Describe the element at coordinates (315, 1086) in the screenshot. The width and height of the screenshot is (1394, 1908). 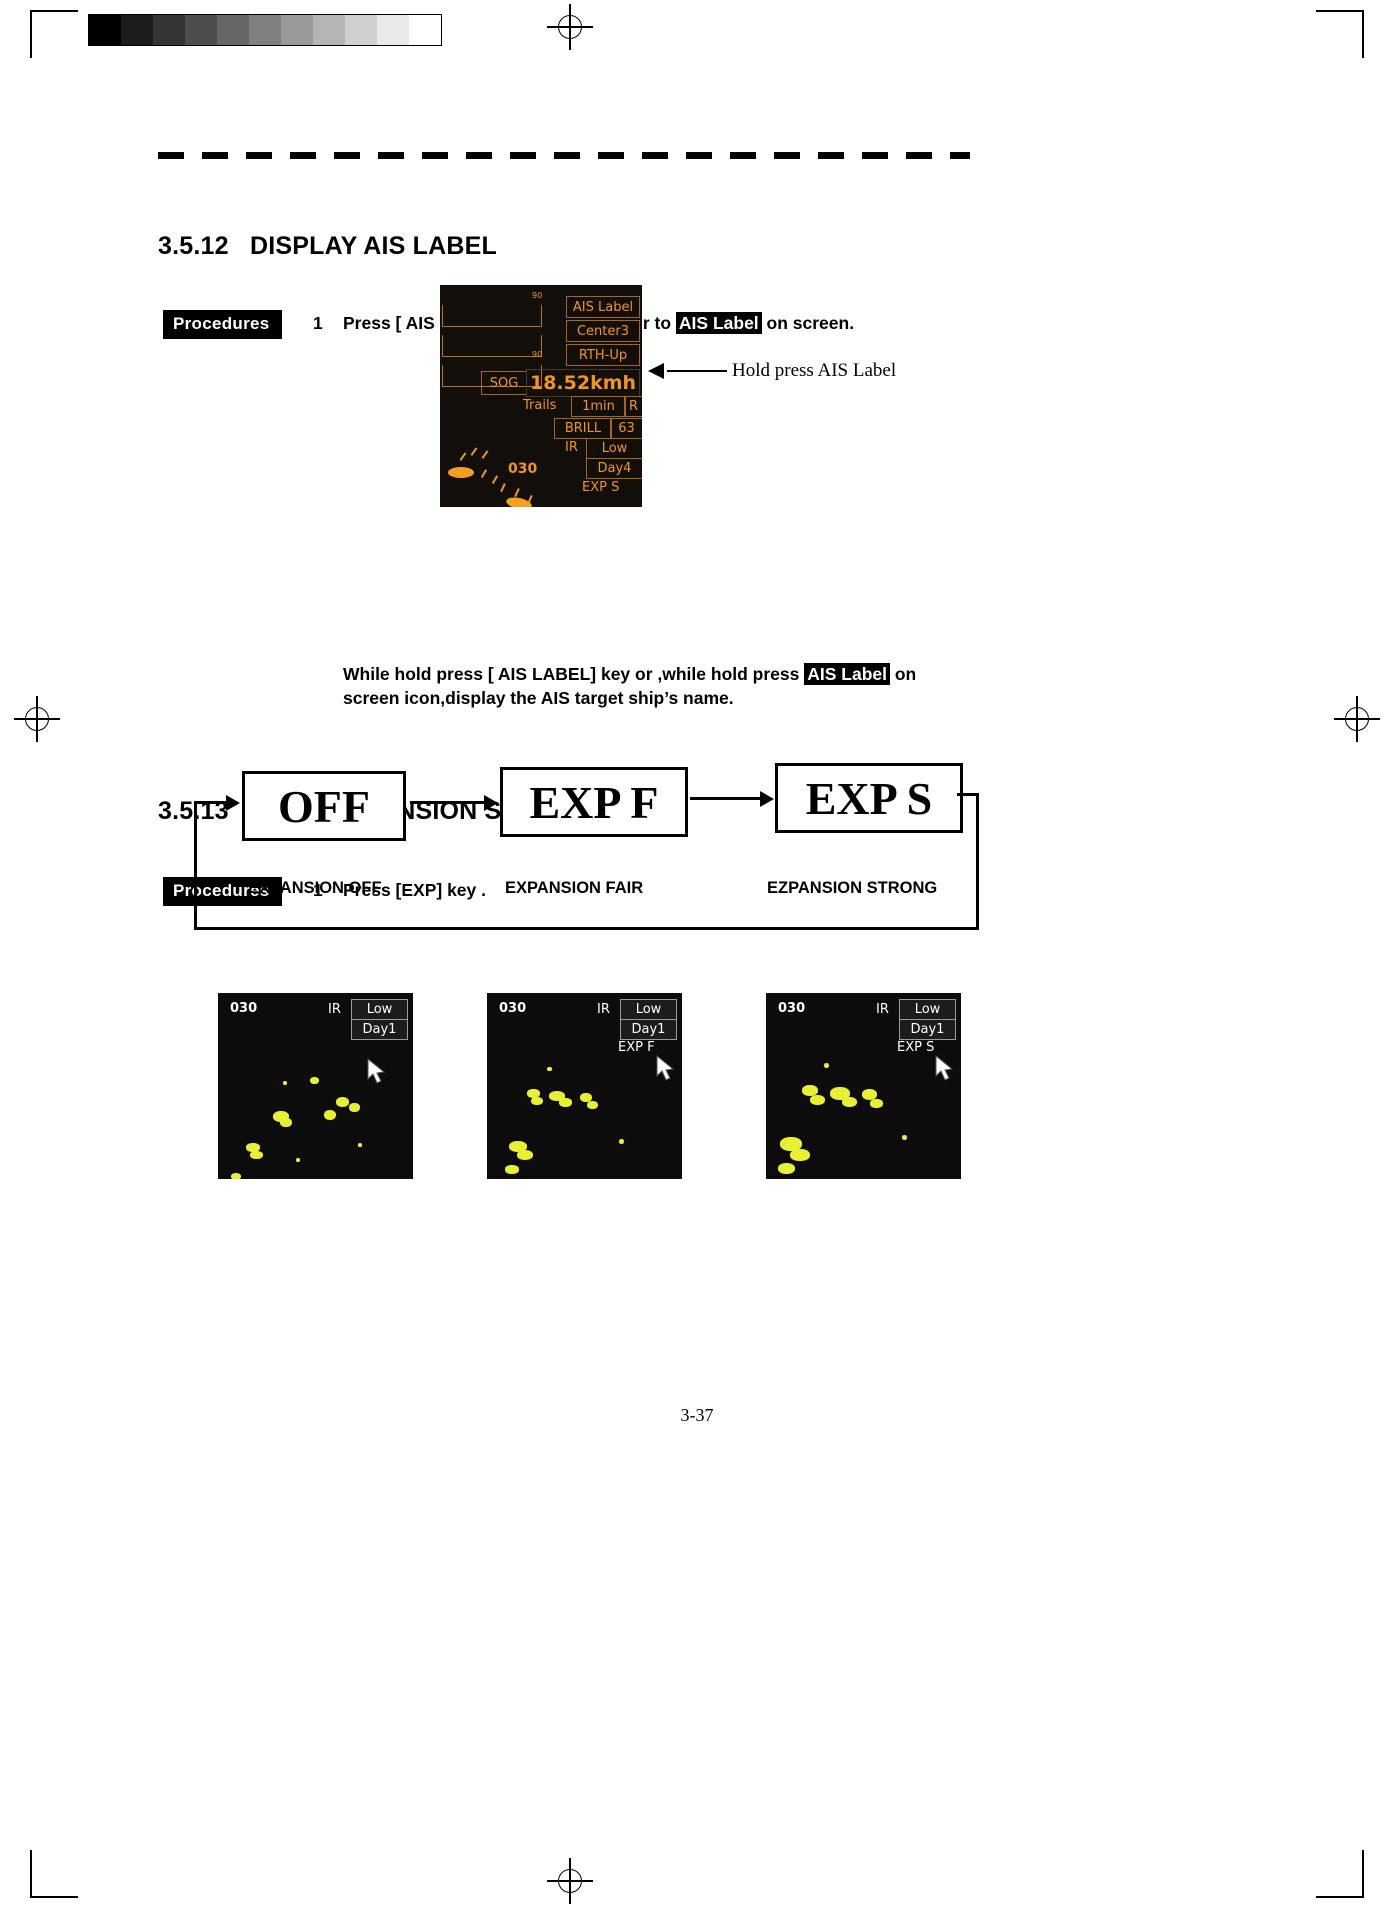
I see `echo-sample-off: 030 IR Low Day1` at that location.